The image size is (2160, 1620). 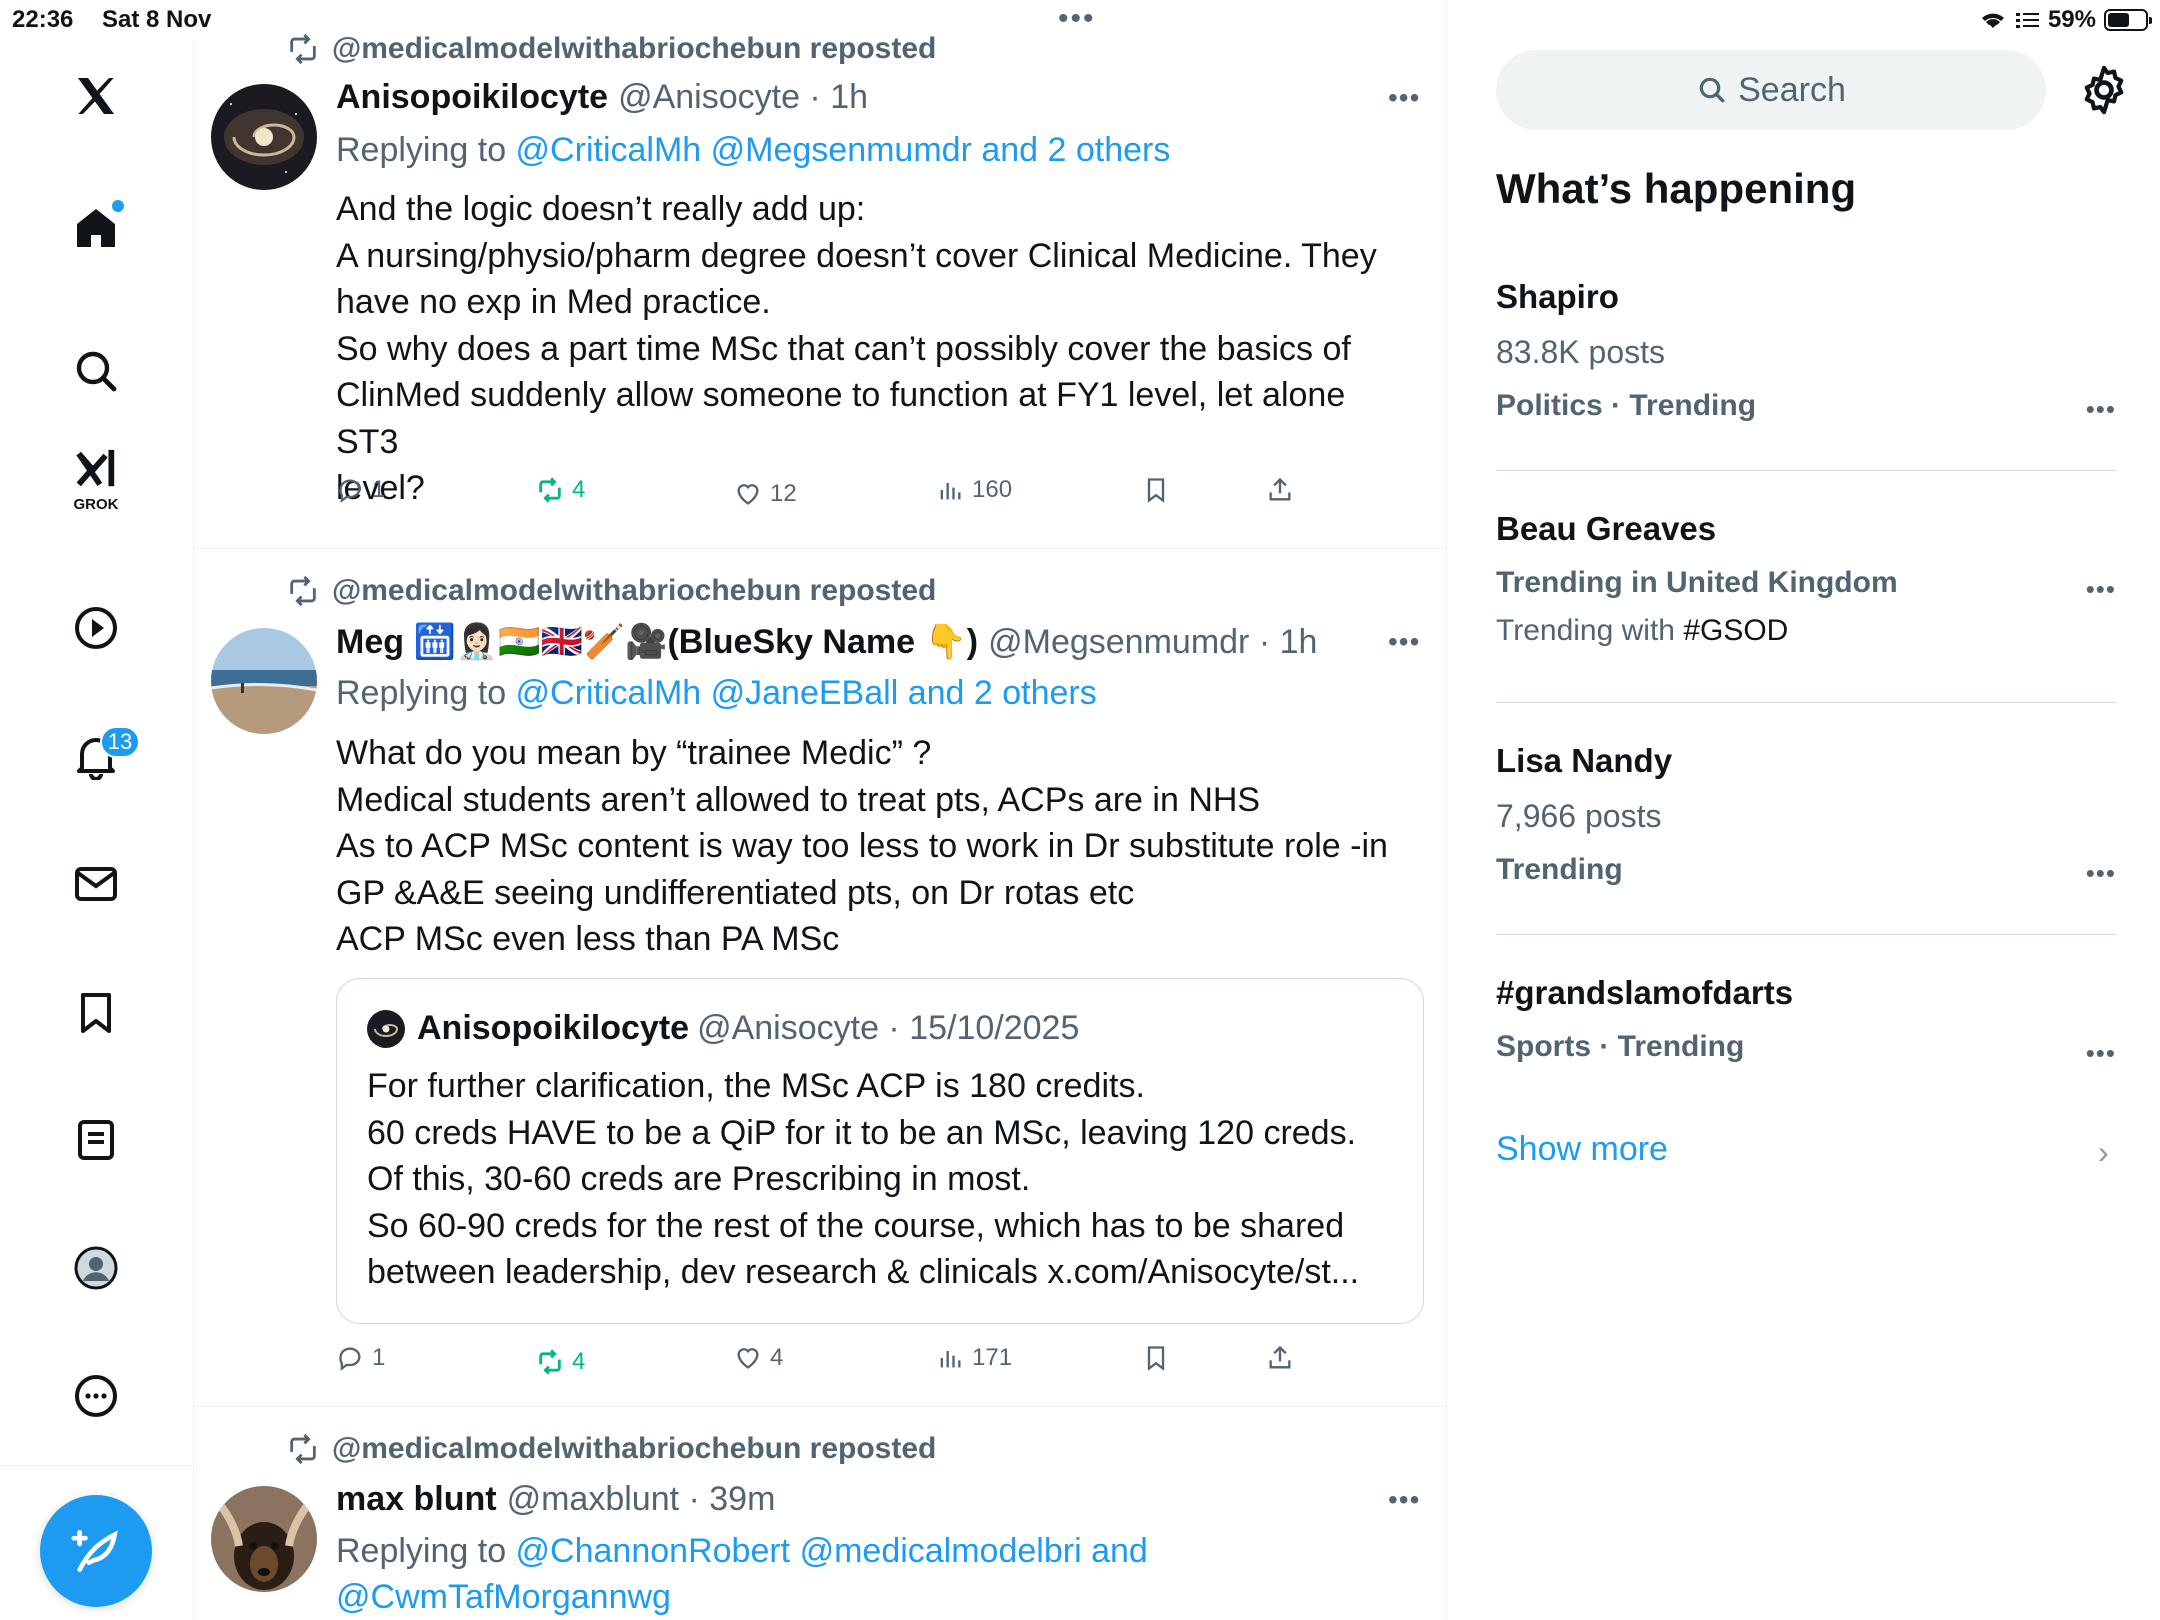 I want to click on trend-sub-tag: #GSOD, so click(x=1735, y=630).